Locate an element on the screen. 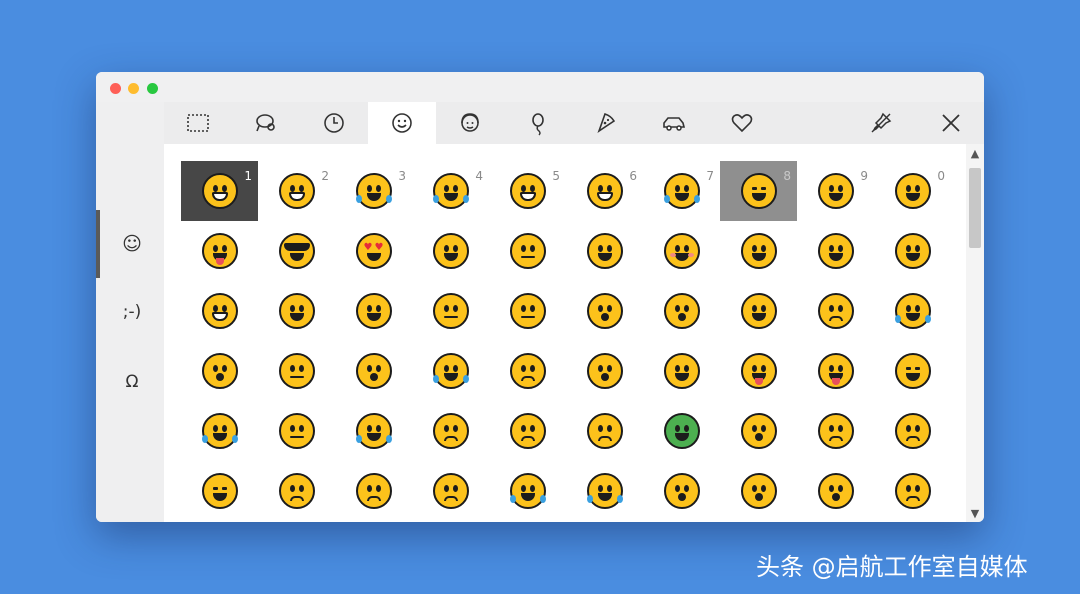 The height and width of the screenshot is (594, 1080). emoji-cell: 5 is located at coordinates (527, 191).